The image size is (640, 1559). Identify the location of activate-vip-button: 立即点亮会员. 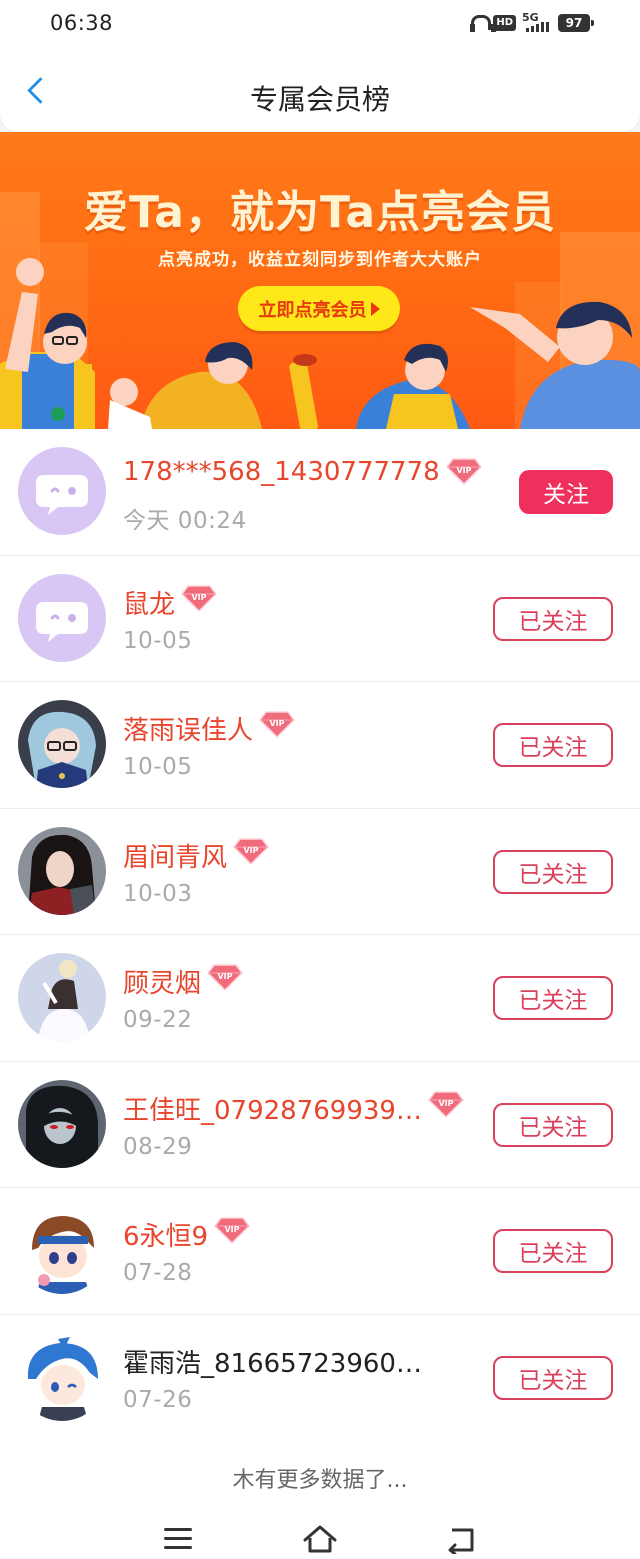
(319, 308).